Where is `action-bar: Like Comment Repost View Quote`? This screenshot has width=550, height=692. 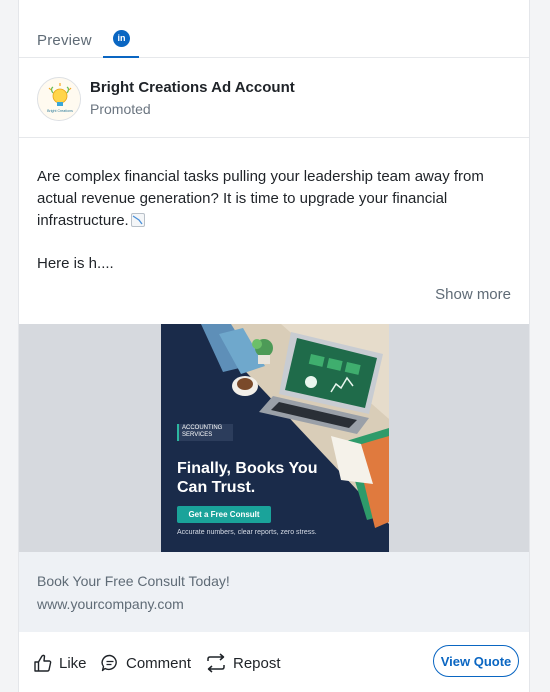
action-bar: Like Comment Repost View Quote is located at coordinates (274, 662).